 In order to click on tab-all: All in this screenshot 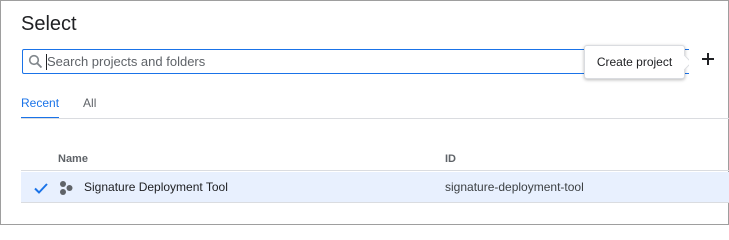, I will do `click(89, 104)`.